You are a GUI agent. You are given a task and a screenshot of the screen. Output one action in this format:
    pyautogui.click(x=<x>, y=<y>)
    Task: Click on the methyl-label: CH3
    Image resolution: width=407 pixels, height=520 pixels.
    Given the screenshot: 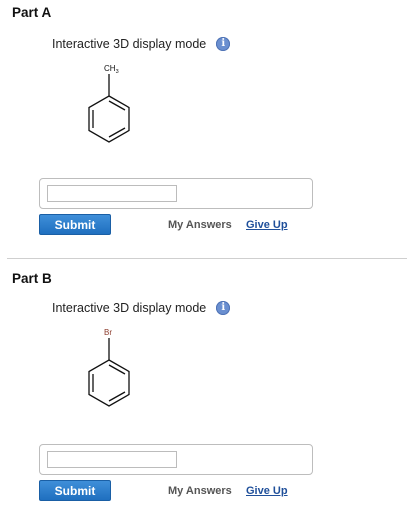 What is the action you would take?
    pyautogui.click(x=111, y=69)
    